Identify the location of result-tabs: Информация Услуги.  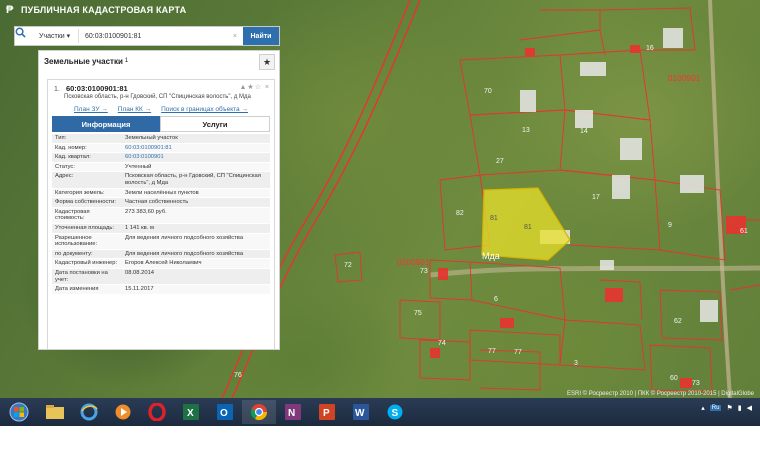
(161, 124).